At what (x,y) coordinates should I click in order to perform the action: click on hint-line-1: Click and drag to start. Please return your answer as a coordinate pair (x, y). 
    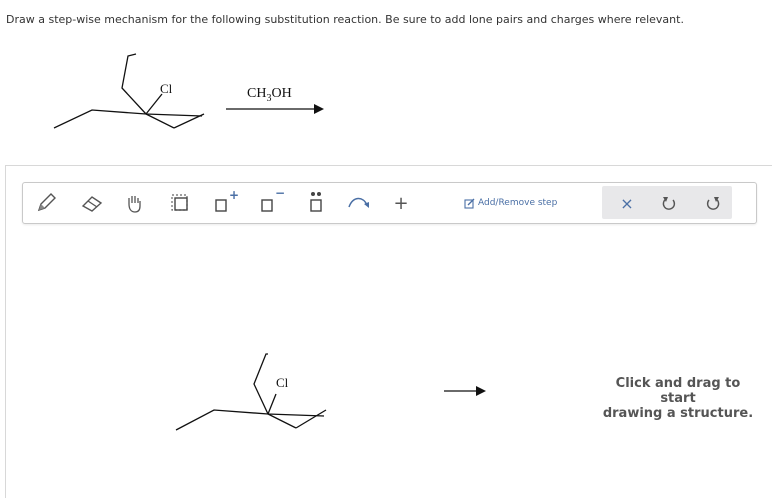
    Looking at the image, I should click on (678, 391).